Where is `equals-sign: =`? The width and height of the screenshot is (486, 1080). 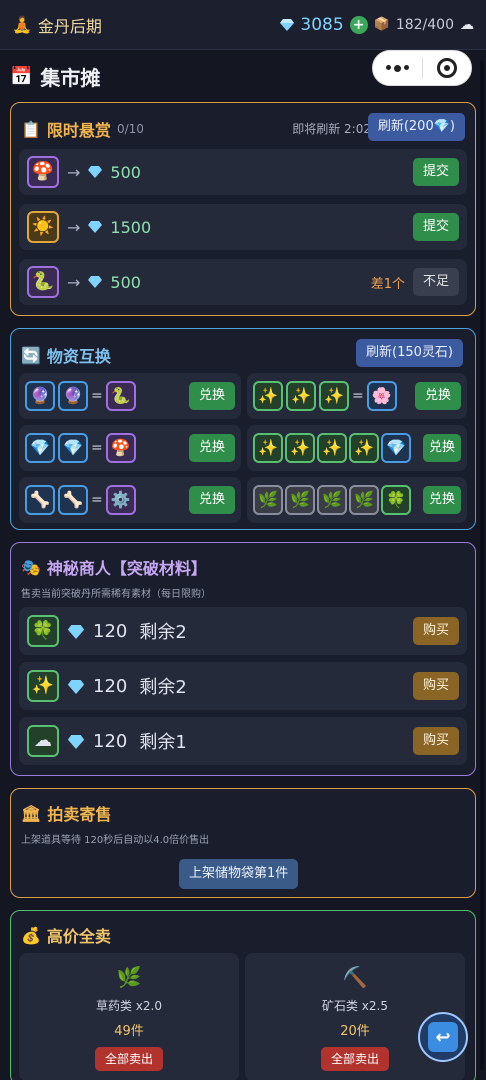 equals-sign: = is located at coordinates (358, 396).